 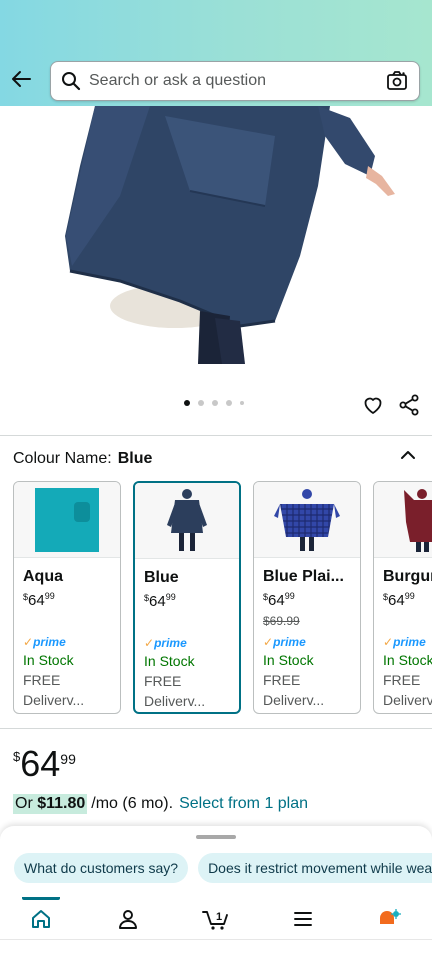 What do you see at coordinates (17, 756) in the screenshot?
I see `price-currency: $` at bounding box center [17, 756].